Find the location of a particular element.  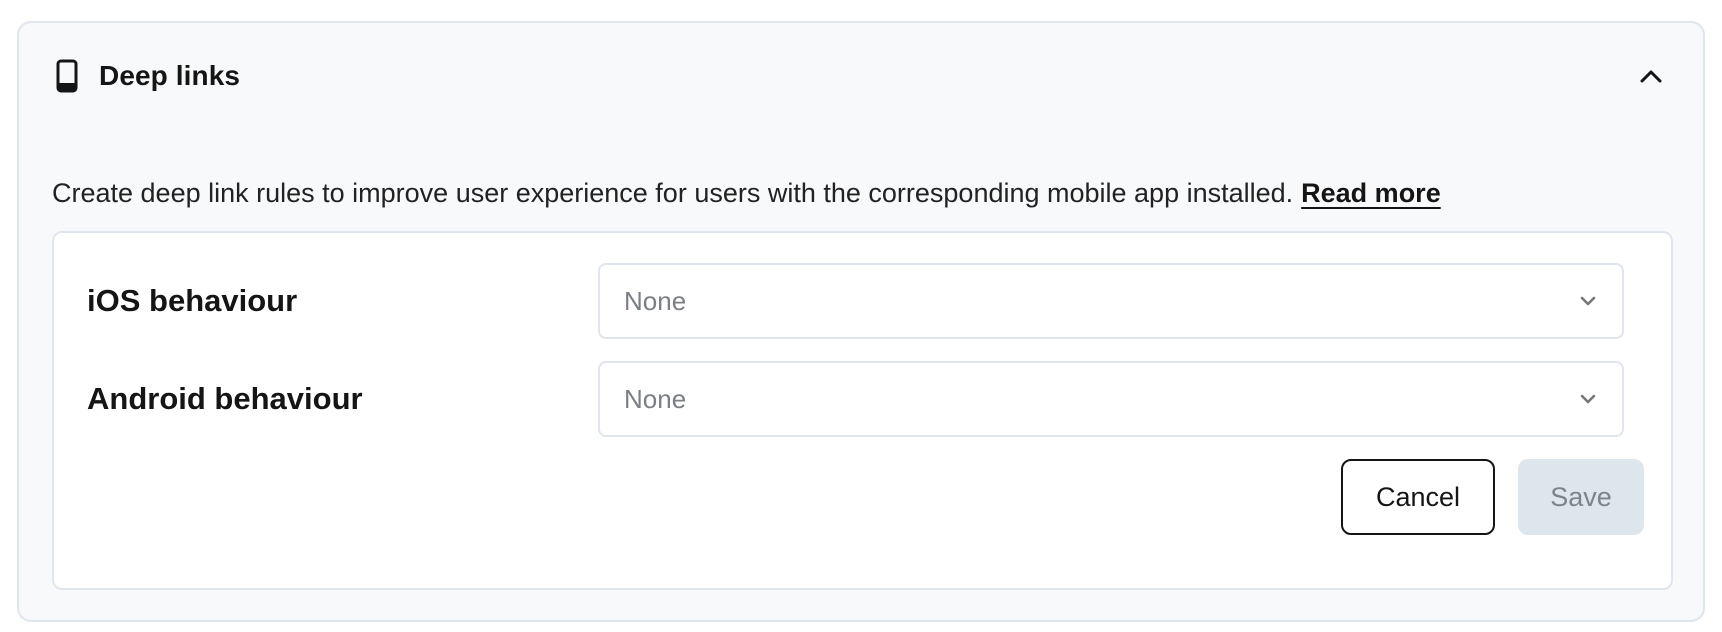

chevron-up-icon is located at coordinates (1651, 76).